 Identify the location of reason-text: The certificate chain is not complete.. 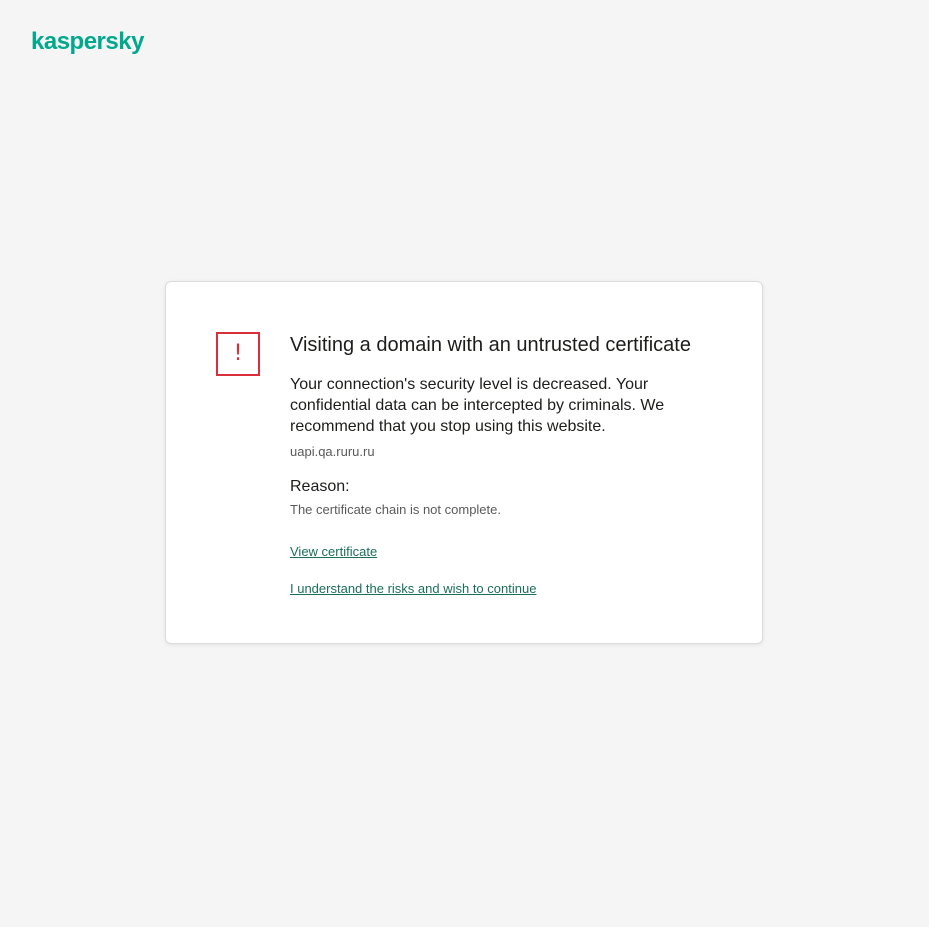
(395, 509).